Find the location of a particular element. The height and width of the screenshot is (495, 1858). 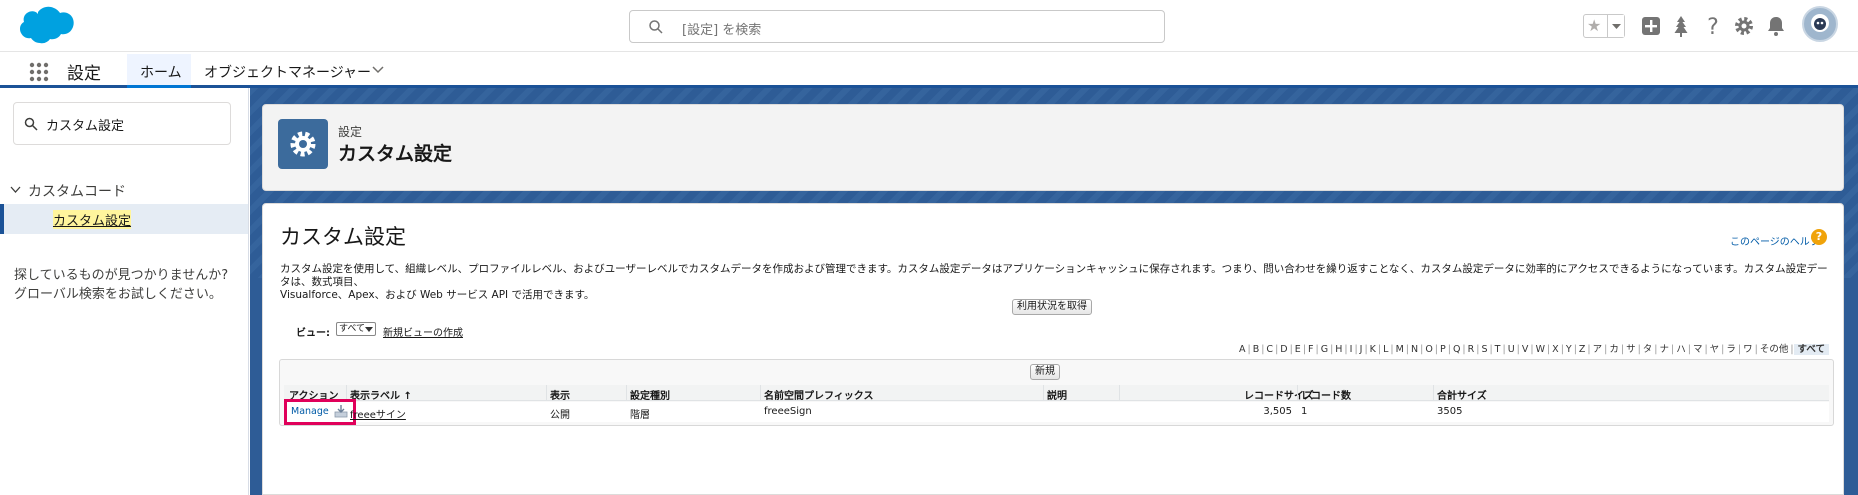

tree-item-custom-settings: カスタム設定 is located at coordinates (124, 219).